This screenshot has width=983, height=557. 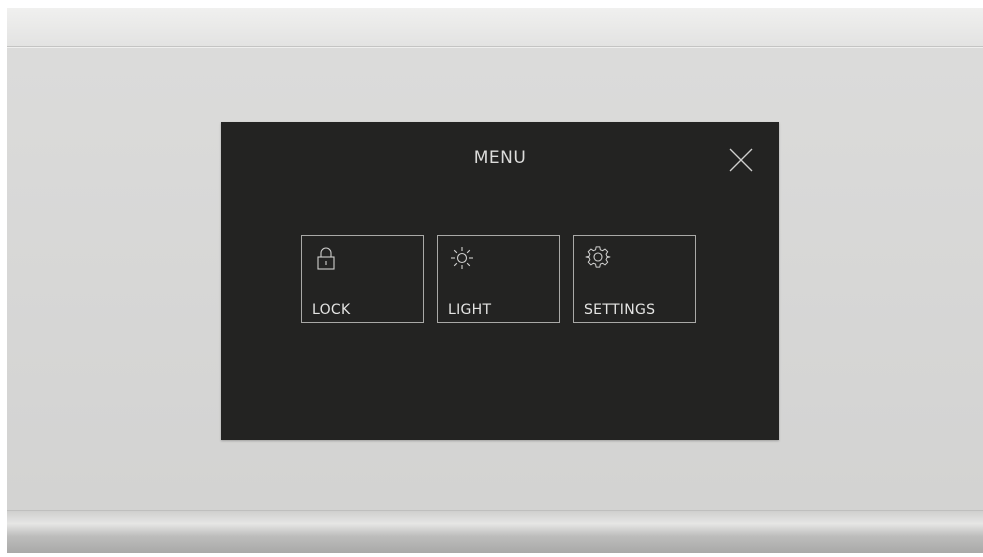 I want to click on close-icon, so click(x=741, y=160).